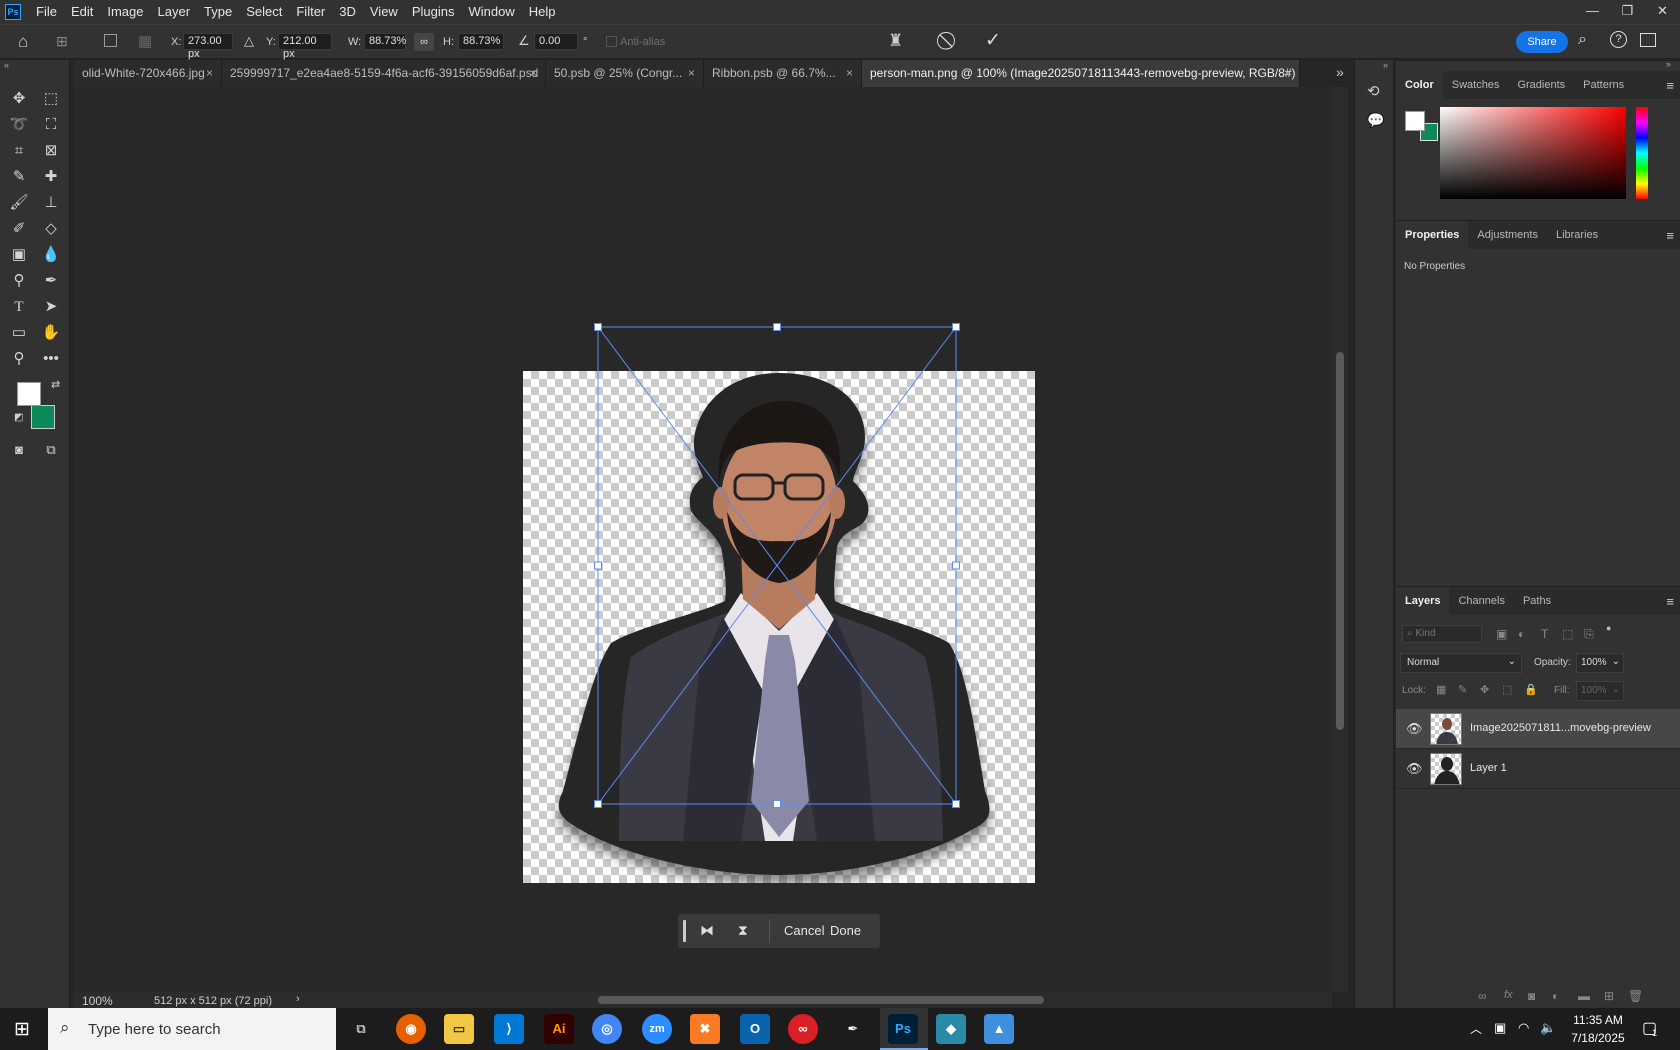 Image resolution: width=1680 pixels, height=1050 pixels. Describe the element at coordinates (1523, 1028) in the screenshot. I see `wifi-icon: ◠` at that location.